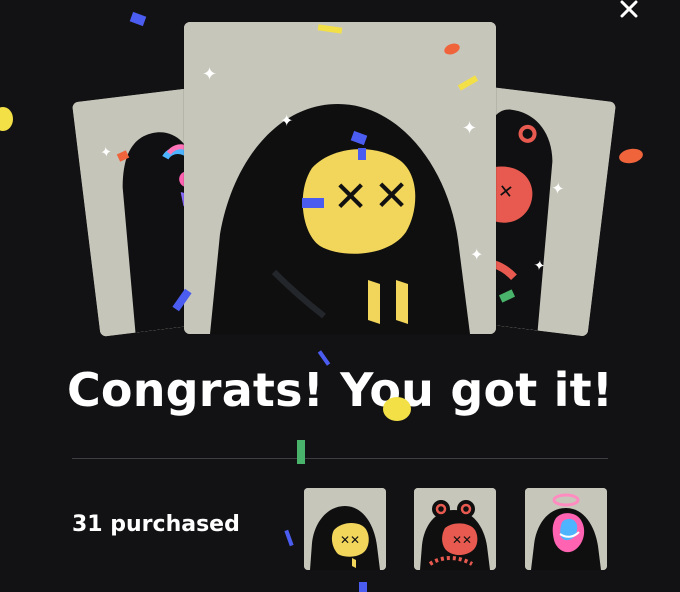 This screenshot has width=680, height=592. I want to click on thumbnail-red-ears: ✕✕, so click(455, 529).